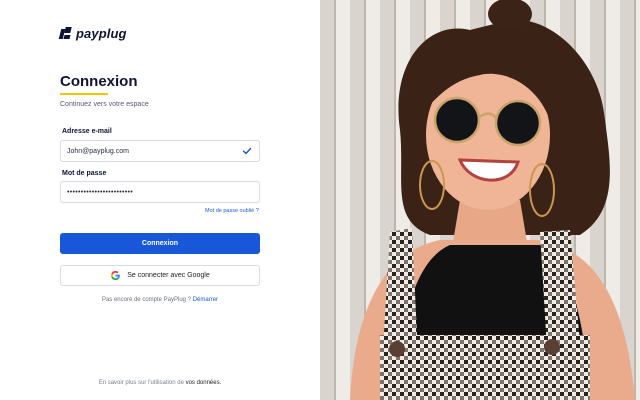  What do you see at coordinates (168, 275) in the screenshot?
I see `google-login-label: Se connecter avec Google` at bounding box center [168, 275].